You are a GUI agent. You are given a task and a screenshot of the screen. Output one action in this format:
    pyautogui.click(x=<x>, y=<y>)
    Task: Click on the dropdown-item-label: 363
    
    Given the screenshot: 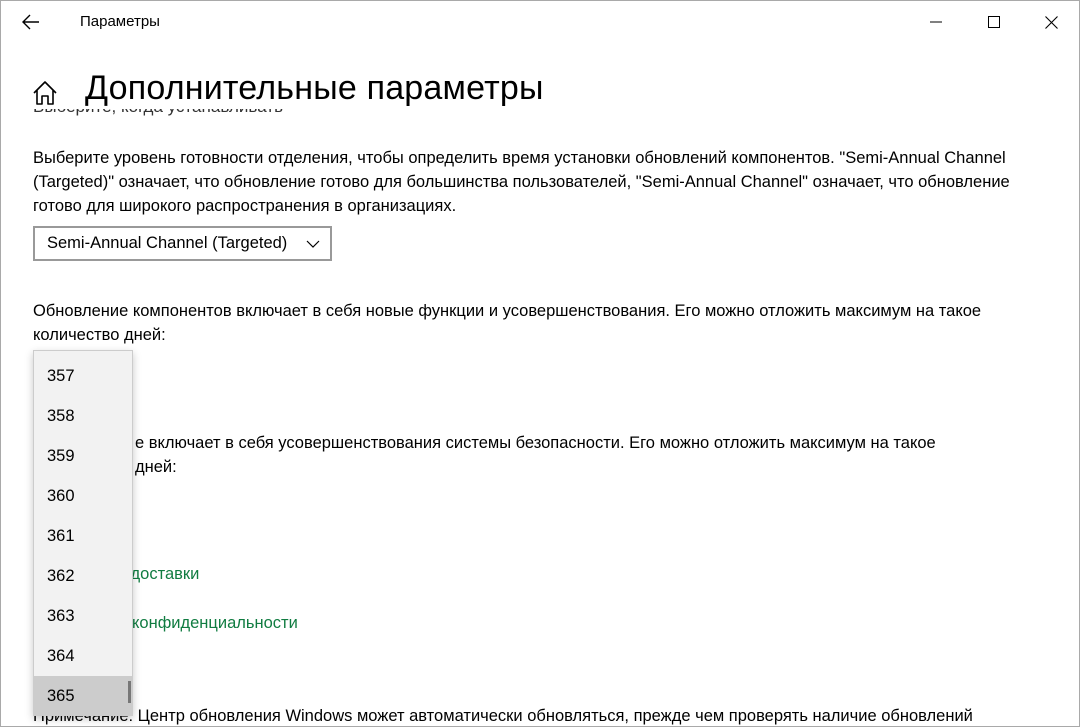 What is the action you would take?
    pyautogui.click(x=61, y=615)
    